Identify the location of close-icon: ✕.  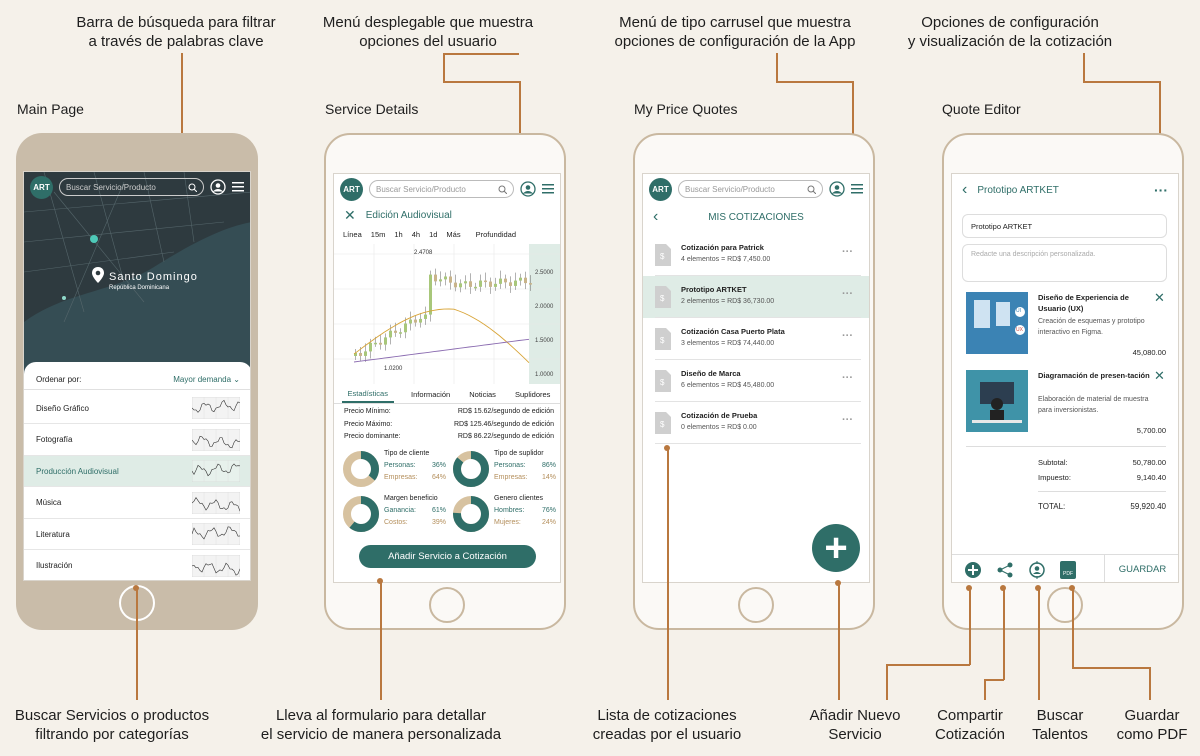
(350, 215).